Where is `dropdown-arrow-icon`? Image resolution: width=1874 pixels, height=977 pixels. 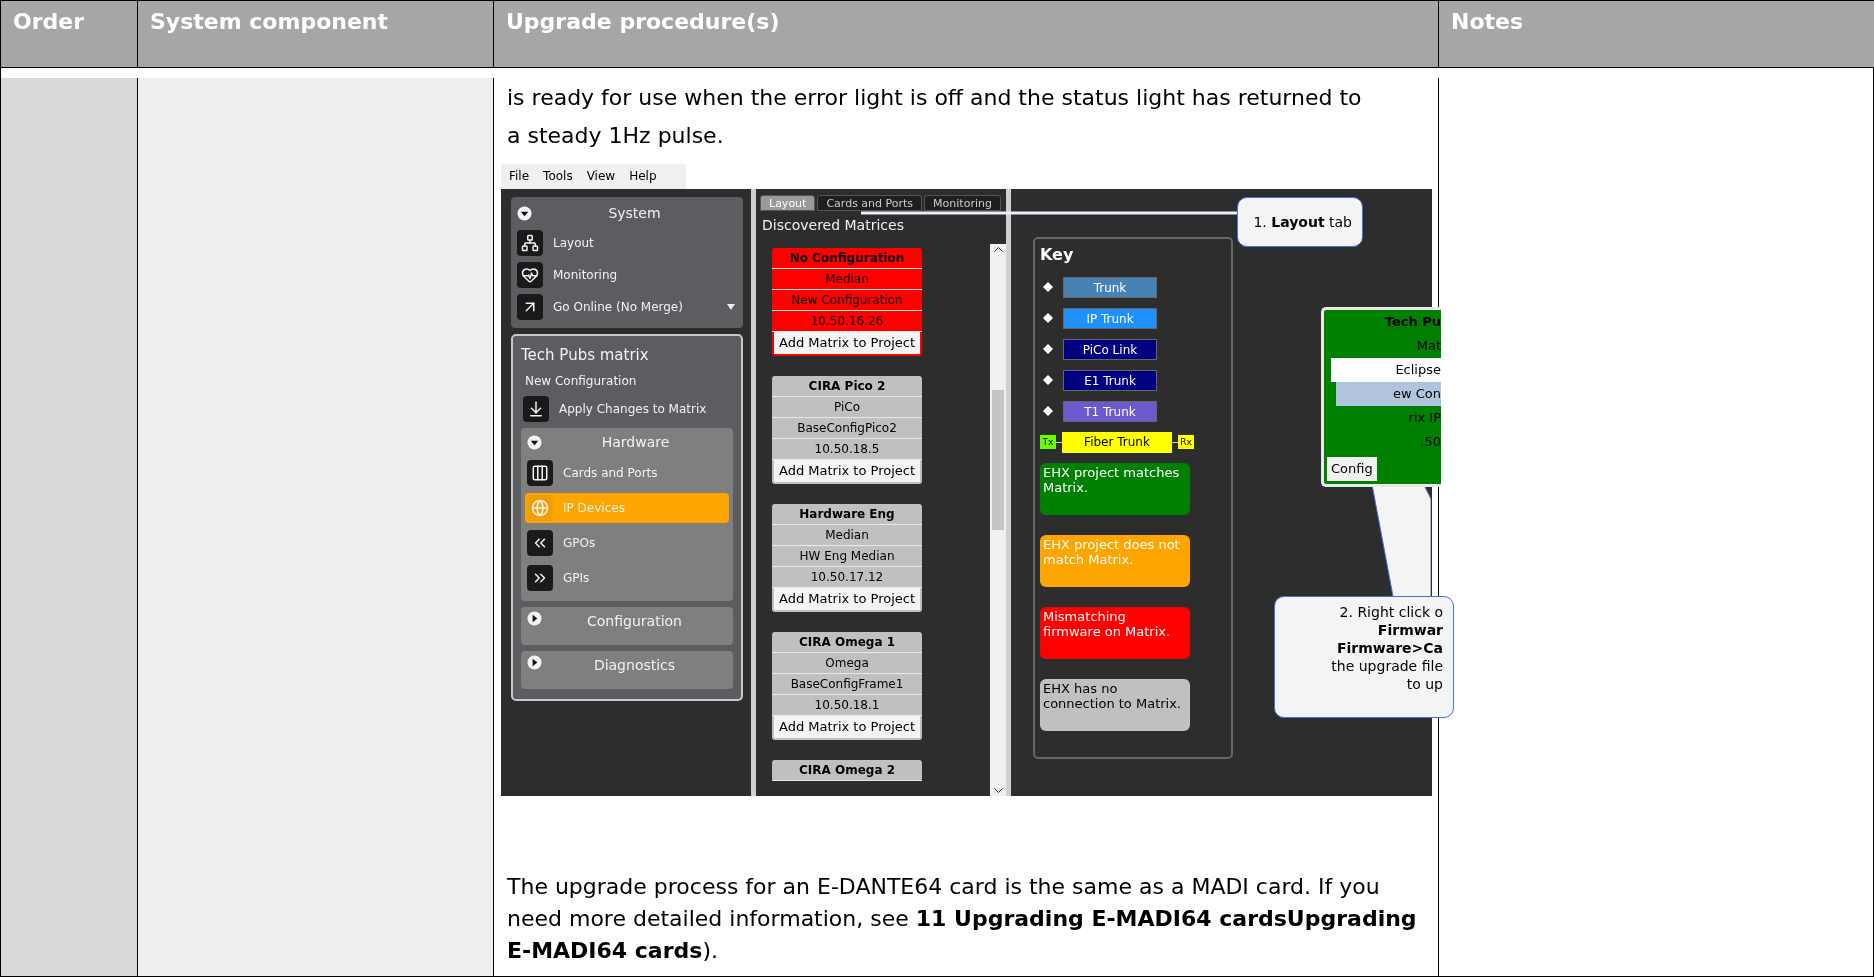
dropdown-arrow-icon is located at coordinates (731, 306).